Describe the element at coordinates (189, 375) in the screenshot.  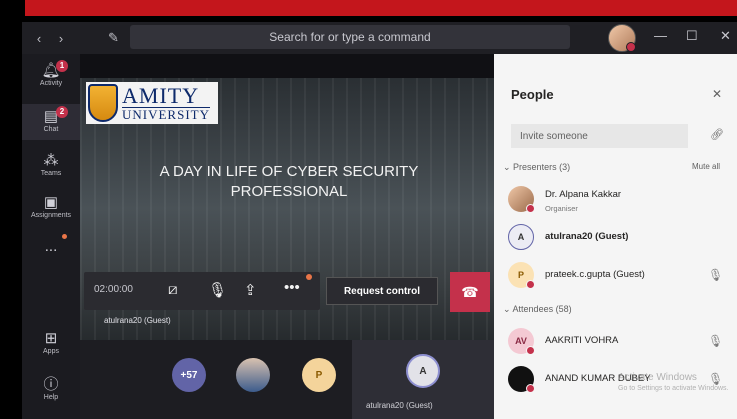
I see `overflow-participants: +57` at that location.